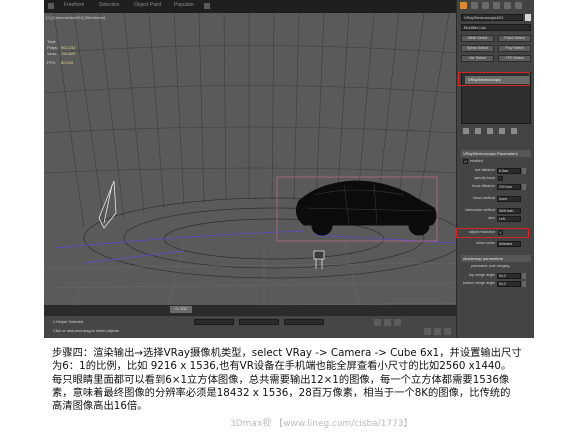 This screenshot has height=434, width=568. I want to click on orbit-icon, so click(447, 331).